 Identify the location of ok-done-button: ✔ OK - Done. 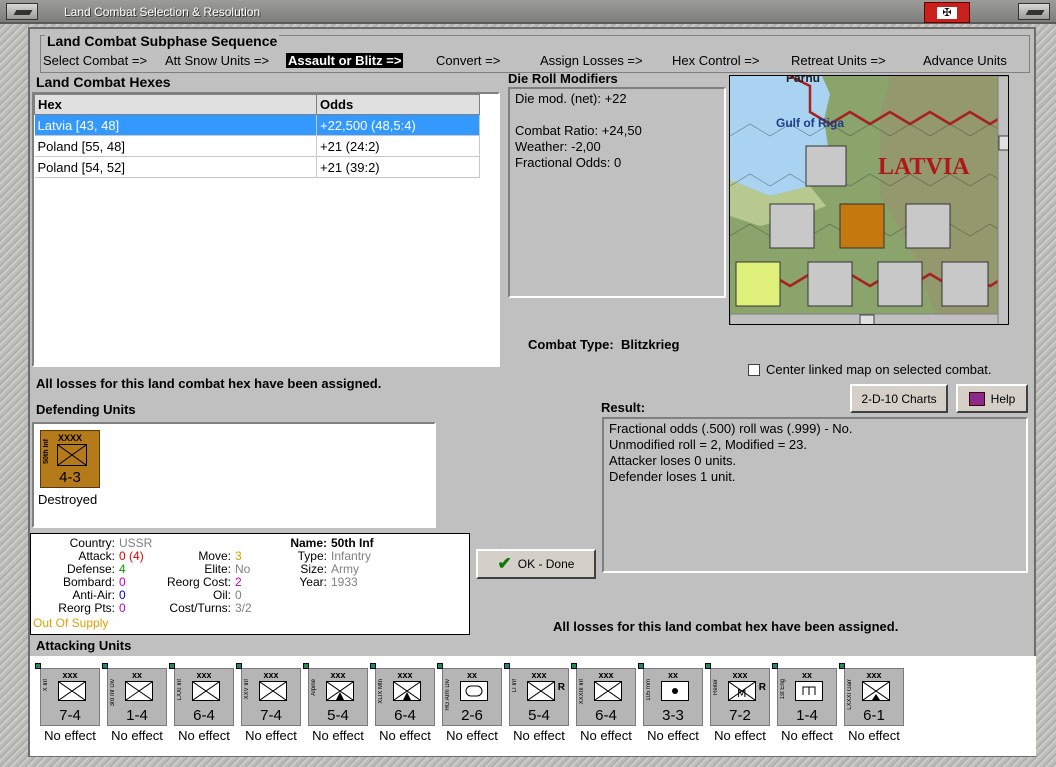
(536, 564).